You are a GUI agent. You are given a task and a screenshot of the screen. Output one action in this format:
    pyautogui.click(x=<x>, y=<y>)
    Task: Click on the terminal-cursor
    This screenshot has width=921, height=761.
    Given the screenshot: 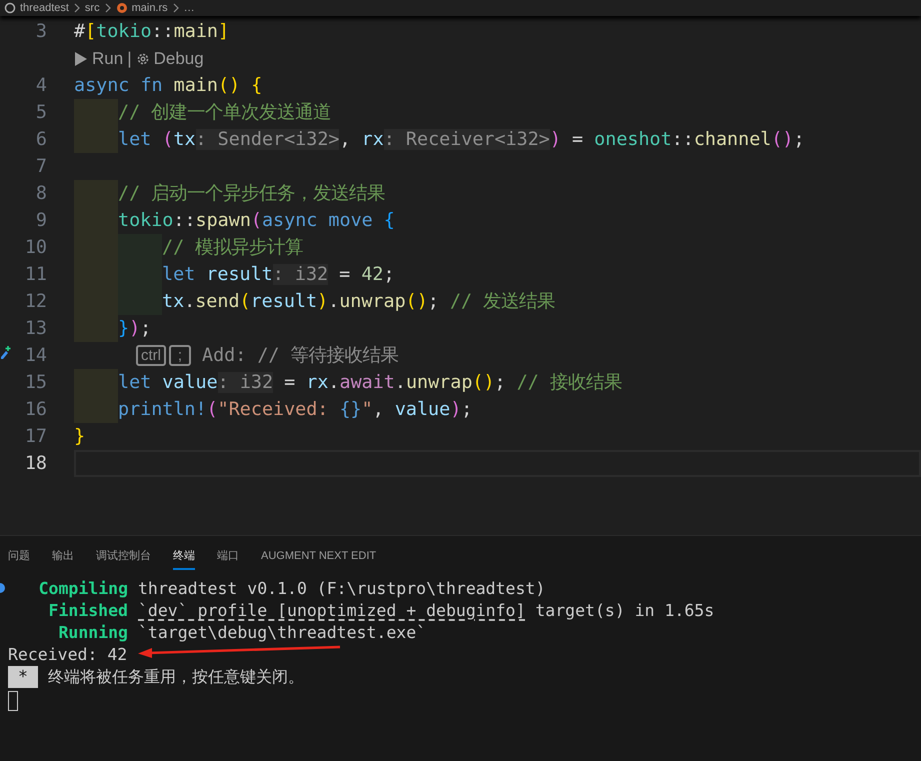 What is the action you would take?
    pyautogui.click(x=13, y=701)
    